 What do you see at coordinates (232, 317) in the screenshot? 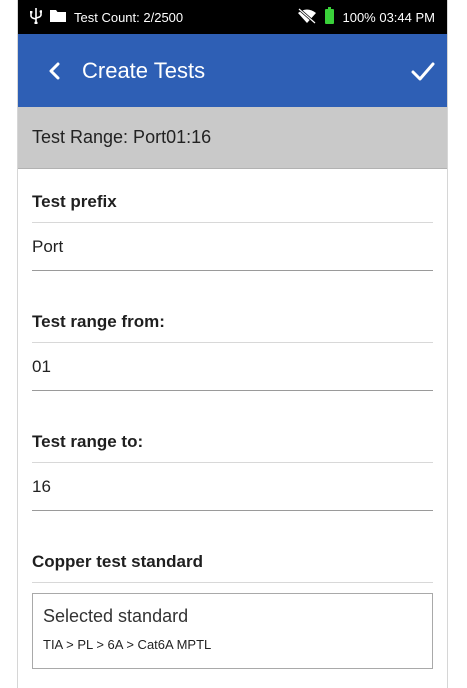
I see `test-range-from-label: Test range from:` at bounding box center [232, 317].